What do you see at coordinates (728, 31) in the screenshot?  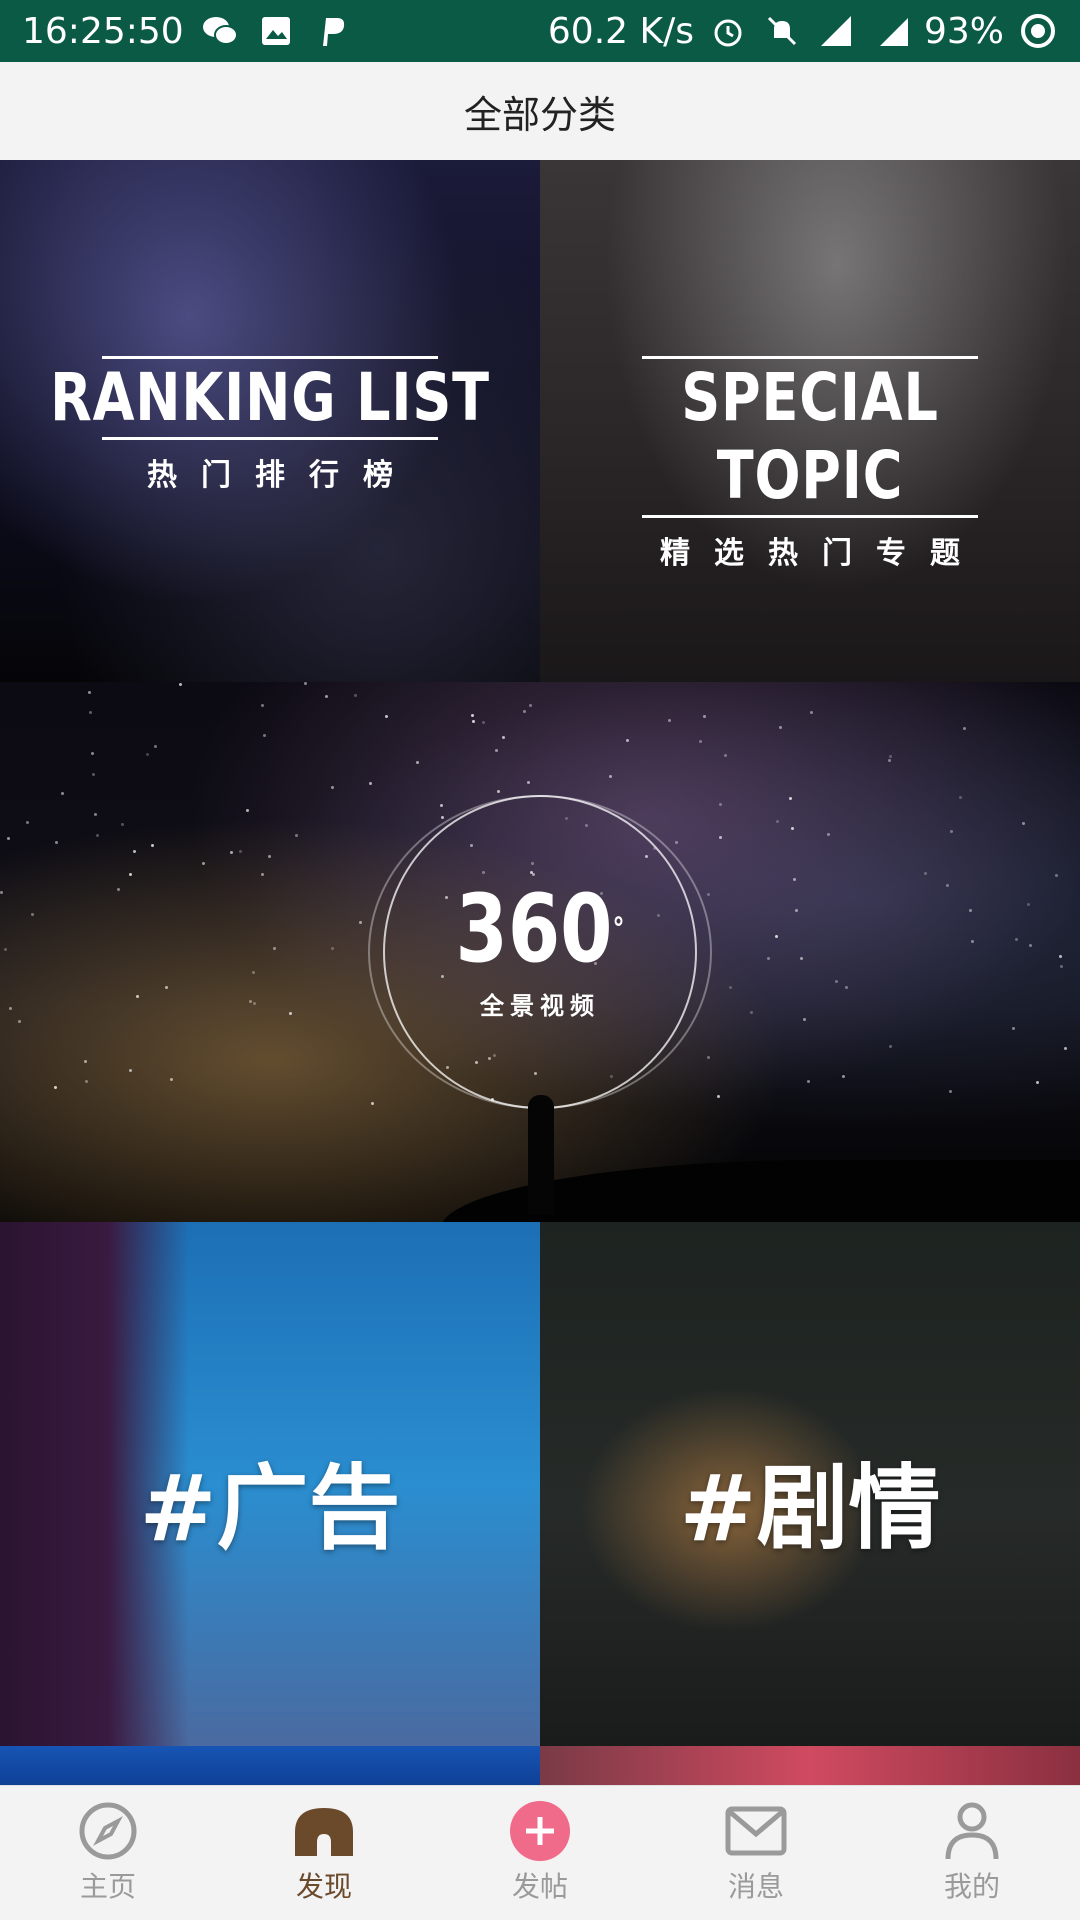 I see `alarm-icon` at bounding box center [728, 31].